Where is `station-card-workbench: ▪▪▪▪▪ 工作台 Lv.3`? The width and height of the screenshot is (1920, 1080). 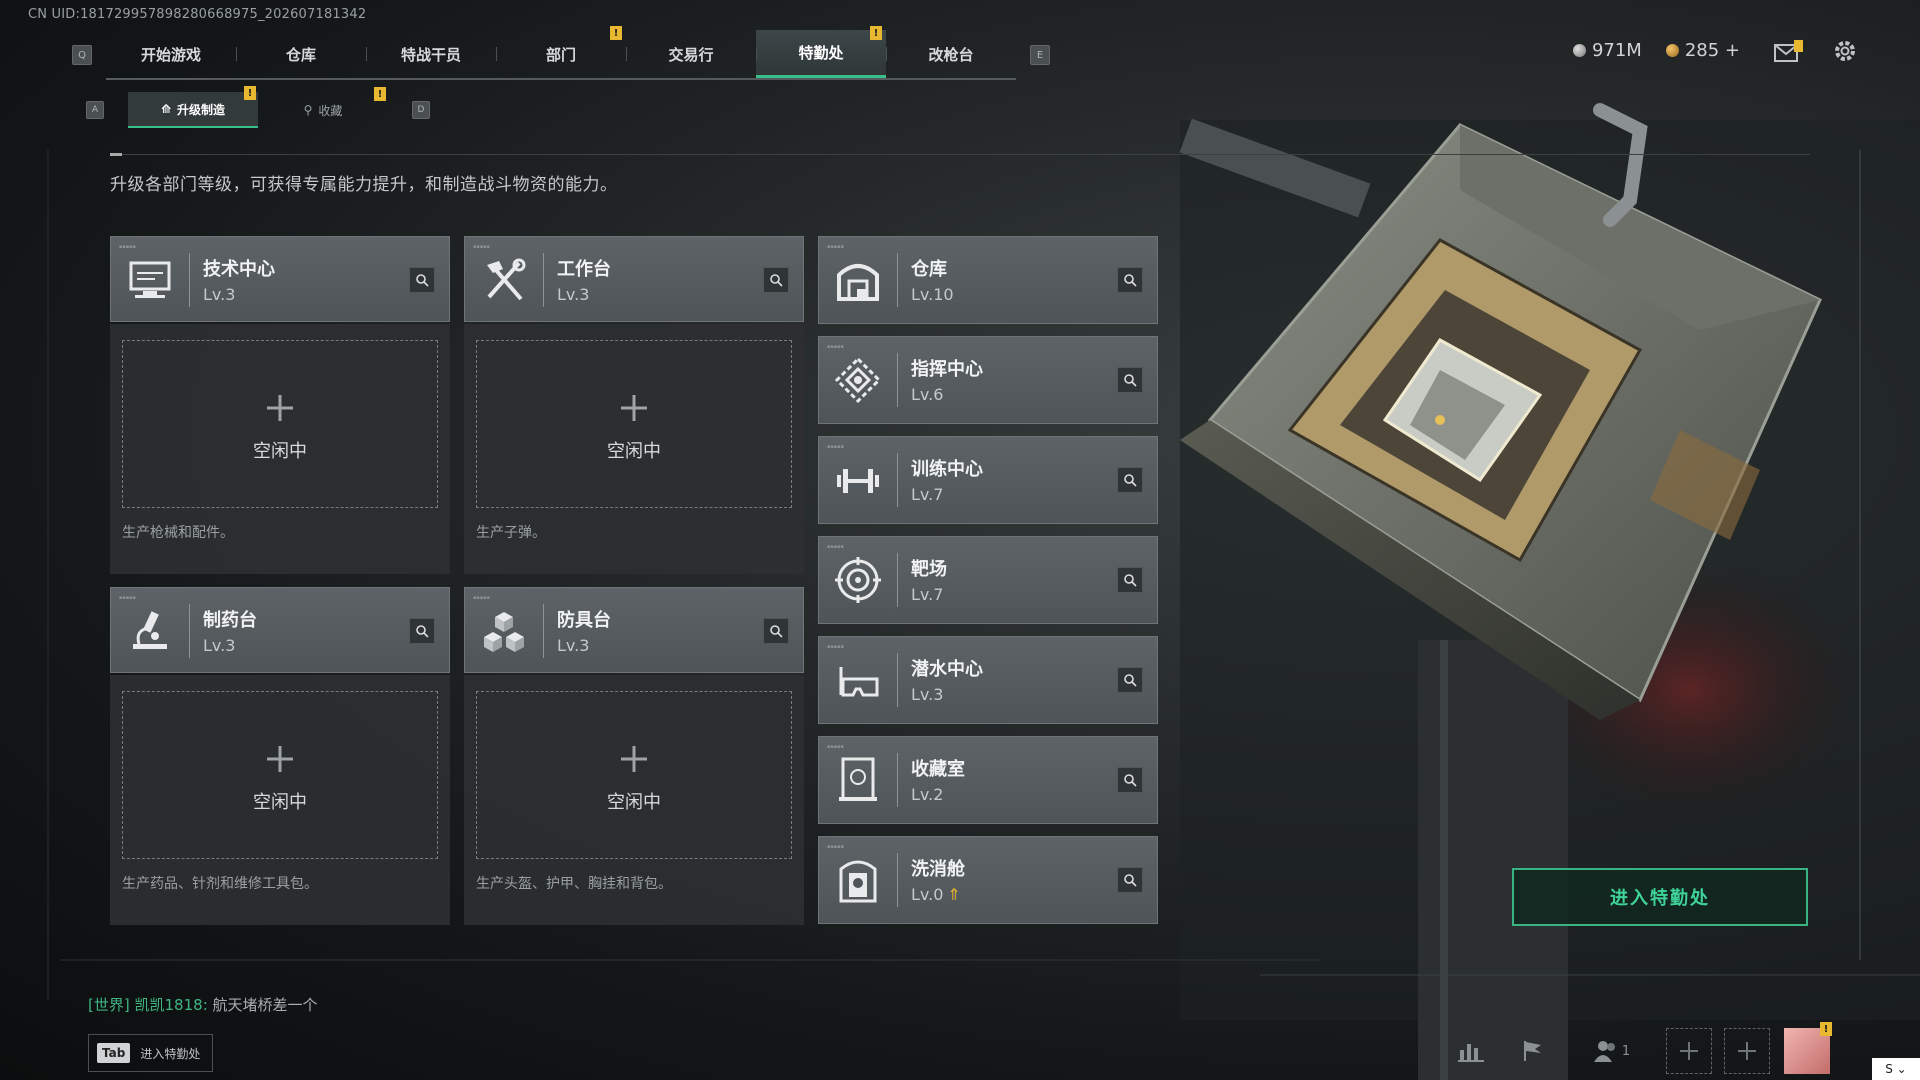
station-card-workbench: ▪▪▪▪▪ 工作台 Lv.3 is located at coordinates (634, 279).